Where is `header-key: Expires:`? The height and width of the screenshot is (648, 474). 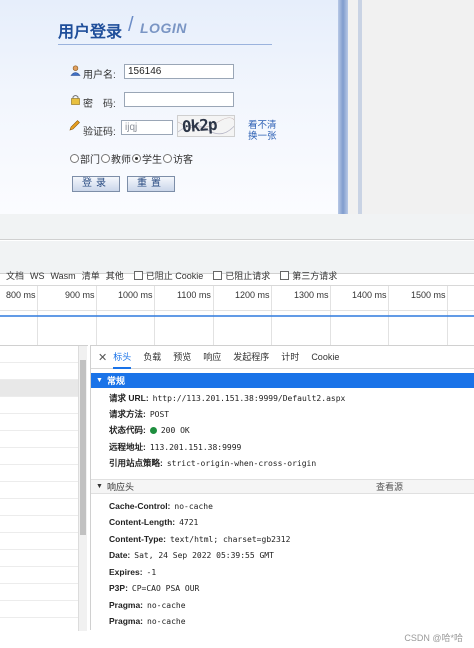
header-key: Expires: is located at coordinates (126, 572).